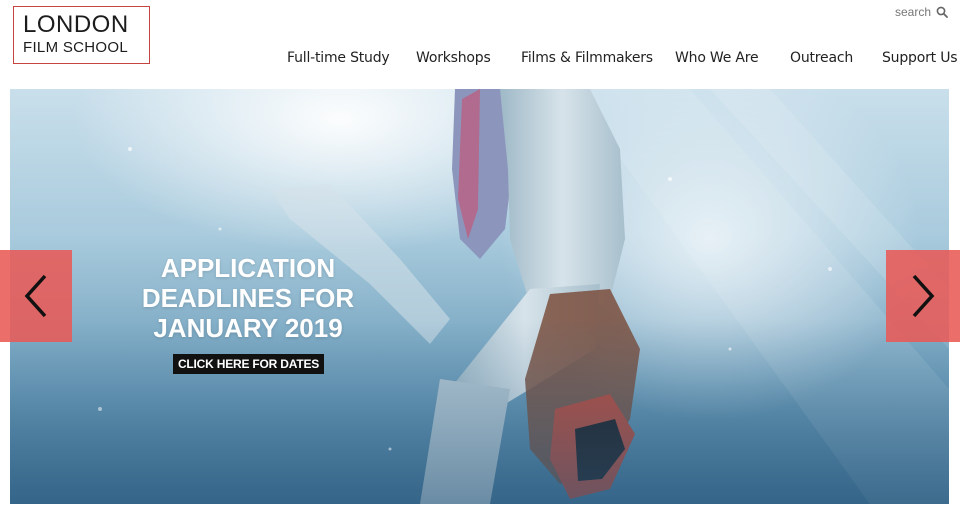  Describe the element at coordinates (920, 58) in the screenshot. I see `nav-item-support-us: Support Us` at that location.